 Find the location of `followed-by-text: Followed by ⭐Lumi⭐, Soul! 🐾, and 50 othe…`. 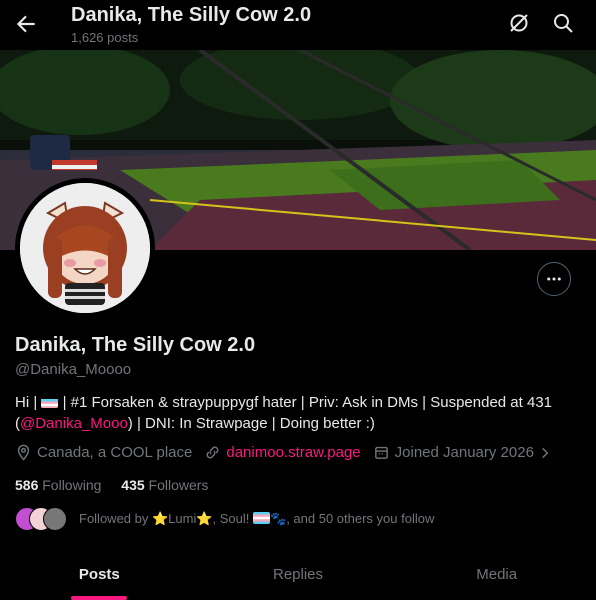

followed-by-text: Followed by ⭐Lumi⭐, Soul! 🐾, and 50 othe… is located at coordinates (257, 518).